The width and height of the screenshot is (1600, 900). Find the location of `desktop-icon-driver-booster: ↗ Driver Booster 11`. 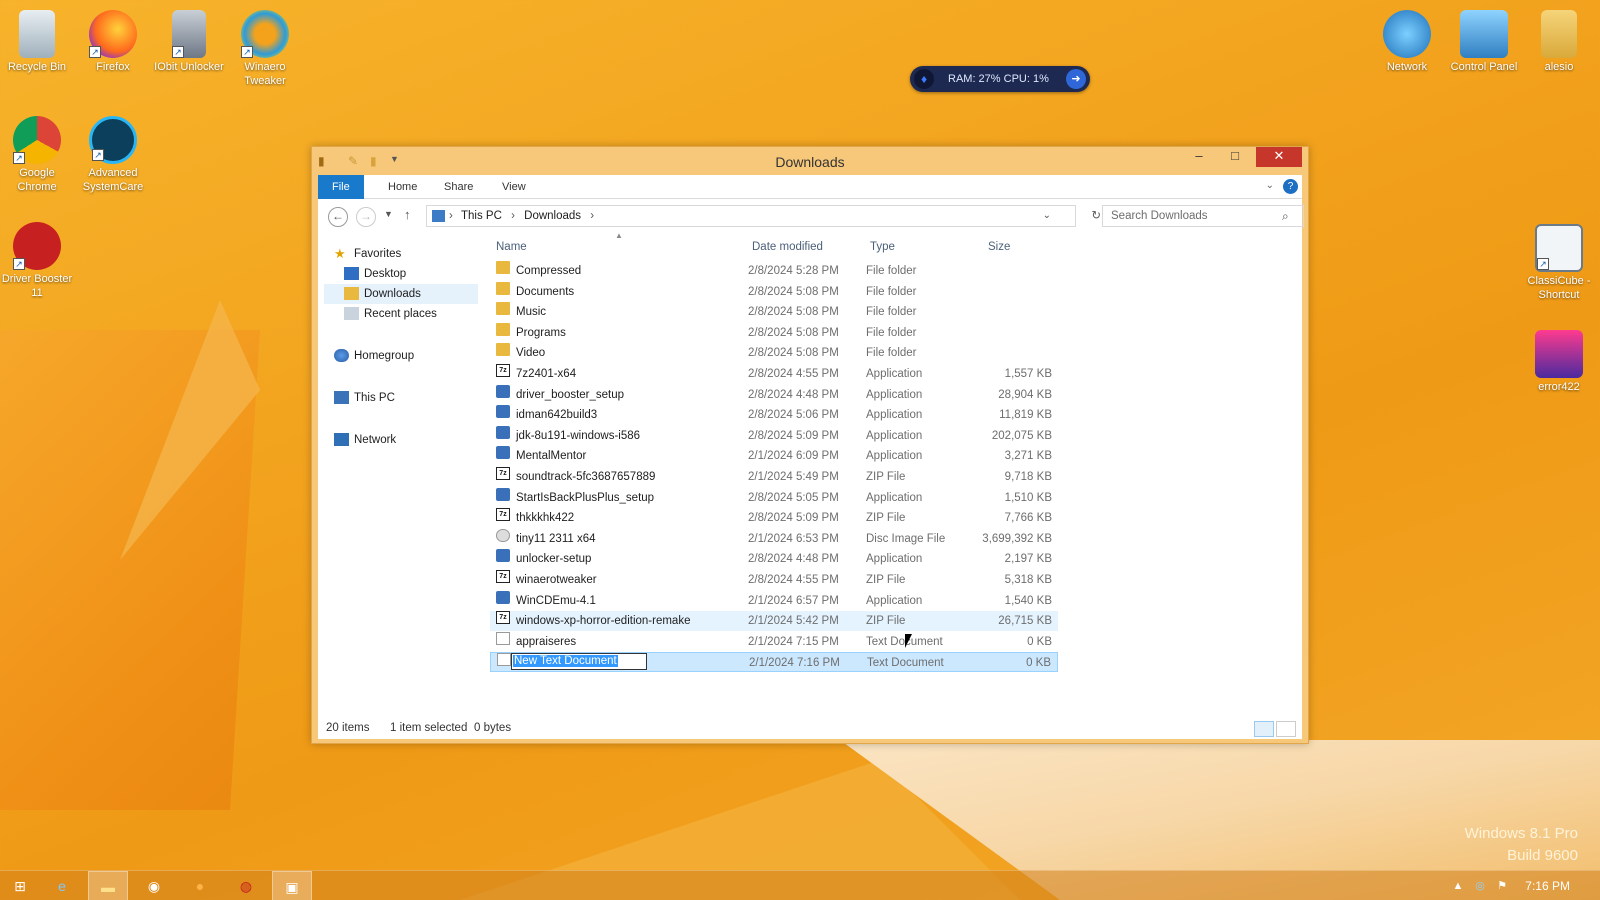

desktop-icon-driver-booster: ↗ Driver Booster 11 is located at coordinates (37, 258).